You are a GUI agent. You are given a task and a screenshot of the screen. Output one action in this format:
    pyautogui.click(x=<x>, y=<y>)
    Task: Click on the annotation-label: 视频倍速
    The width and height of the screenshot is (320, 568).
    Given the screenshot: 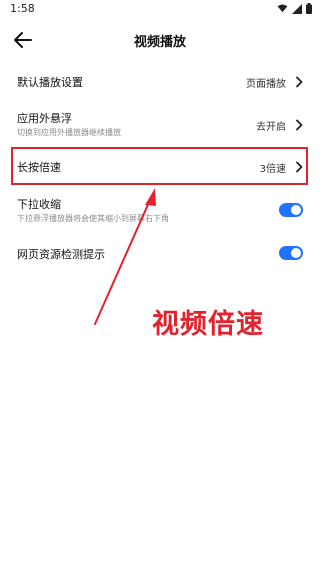 What is the action you would take?
    pyautogui.click(x=207, y=324)
    